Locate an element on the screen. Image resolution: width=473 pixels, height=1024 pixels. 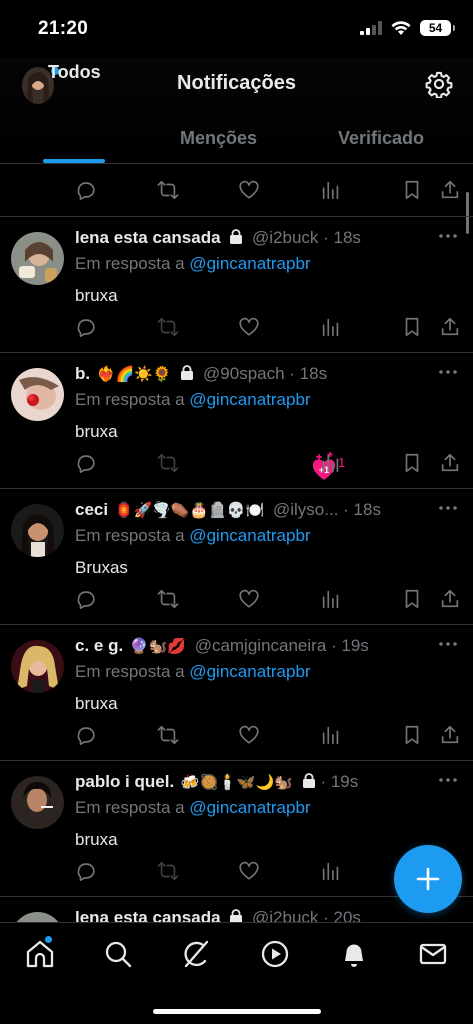
tweet-header: ceci 🏮🚀🌪️⚰️🎂🪦💀🍽️ @ilyso... · 18s is located at coordinates (255, 512).